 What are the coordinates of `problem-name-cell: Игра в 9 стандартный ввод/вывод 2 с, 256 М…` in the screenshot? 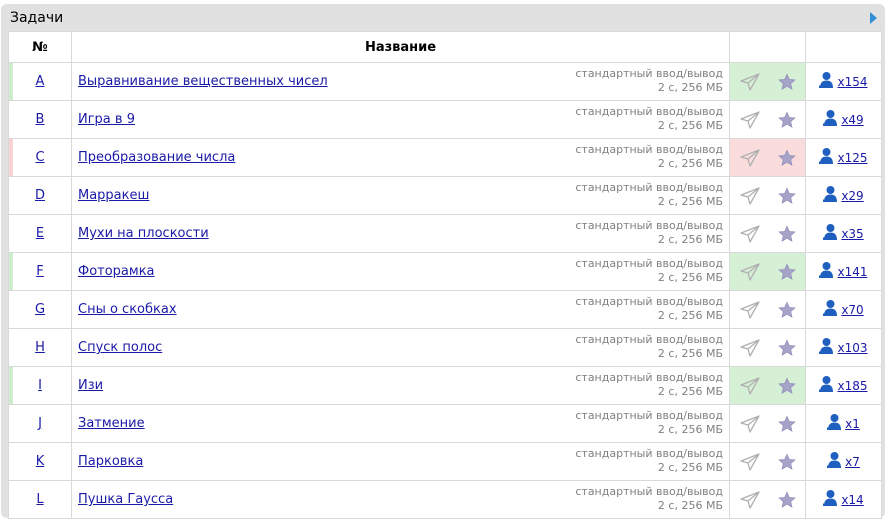 It's located at (400, 119).